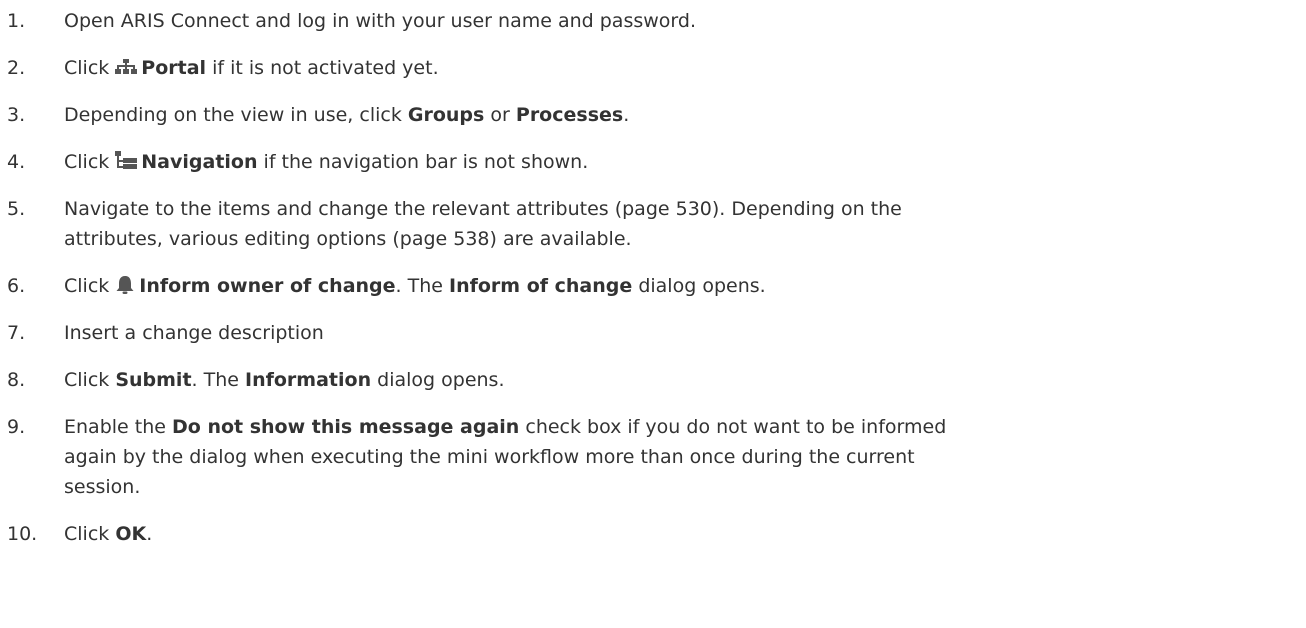 This screenshot has width=1306, height=628. Describe the element at coordinates (174, 68) in the screenshot. I see `step-bold-label: Portal` at that location.